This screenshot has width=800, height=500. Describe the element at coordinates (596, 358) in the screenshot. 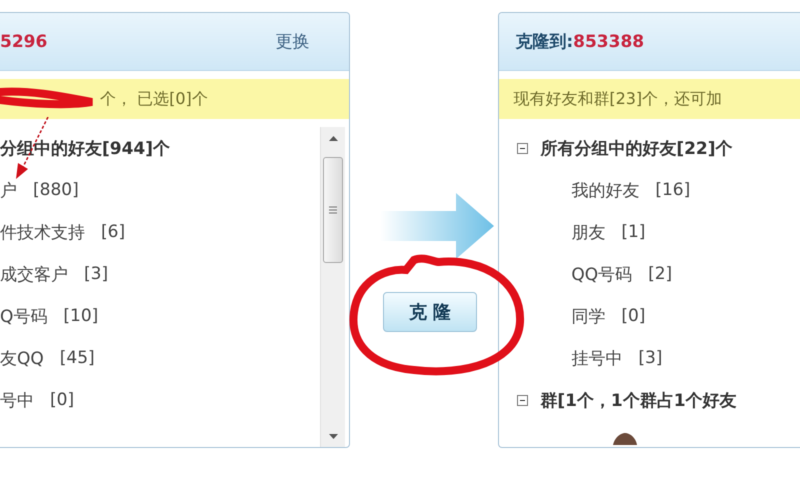

I see `group-name: 挂号中` at that location.